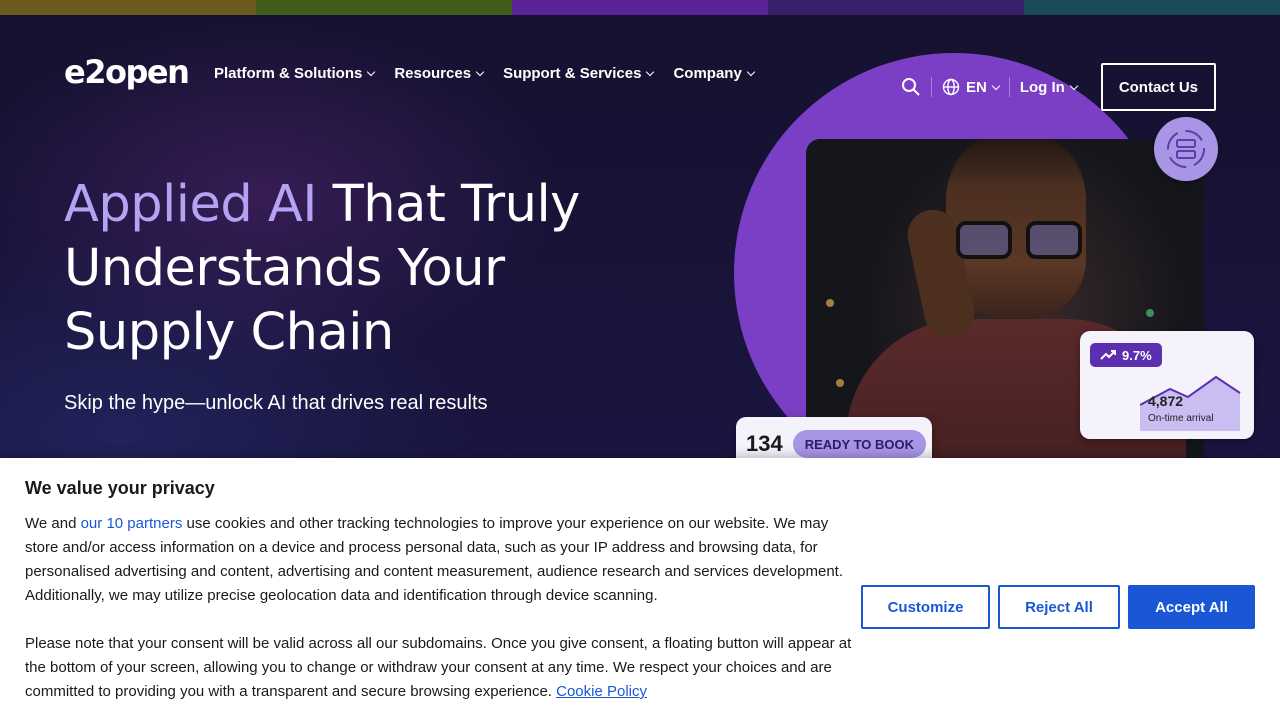  I want to click on nav-support-services: Support & Services, so click(579, 73).